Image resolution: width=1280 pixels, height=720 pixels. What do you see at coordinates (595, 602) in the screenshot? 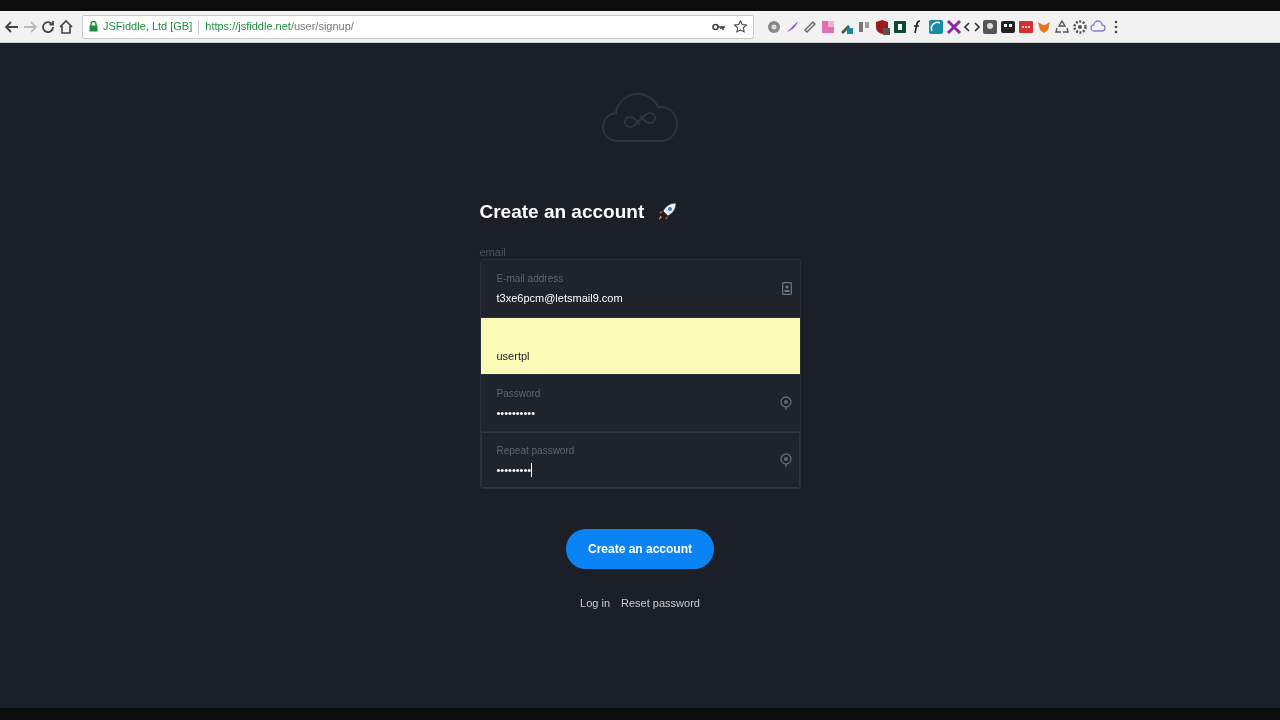
I see `link: Log in` at bounding box center [595, 602].